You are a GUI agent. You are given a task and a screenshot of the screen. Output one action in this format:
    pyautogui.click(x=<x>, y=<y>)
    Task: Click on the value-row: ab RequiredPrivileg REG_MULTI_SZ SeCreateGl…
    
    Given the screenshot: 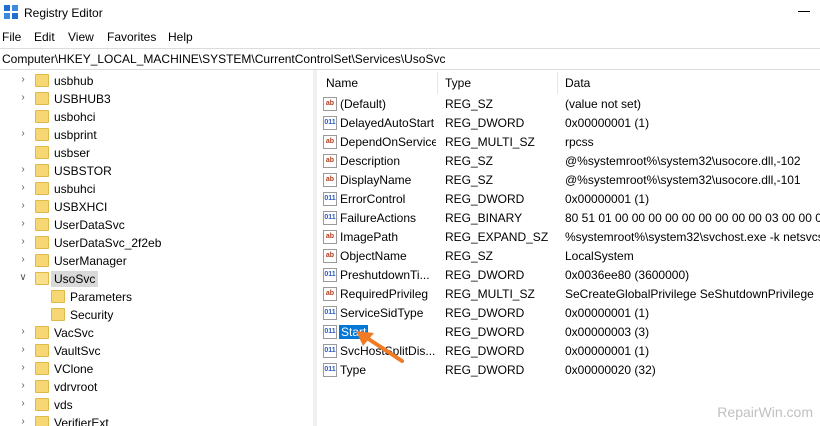 What is the action you would take?
    pyautogui.click(x=569, y=294)
    